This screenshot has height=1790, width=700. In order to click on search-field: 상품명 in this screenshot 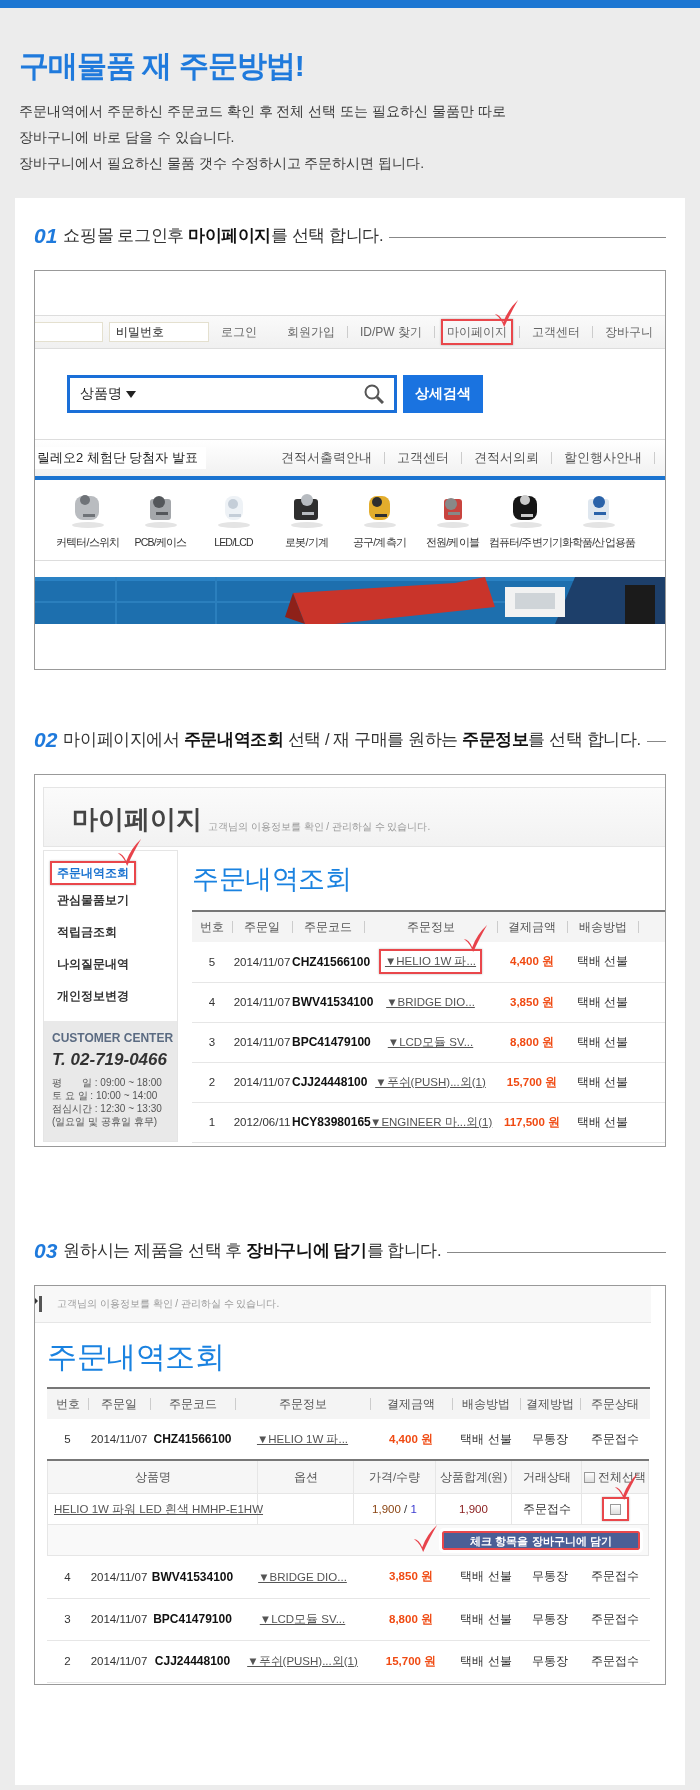, I will do `click(232, 394)`.